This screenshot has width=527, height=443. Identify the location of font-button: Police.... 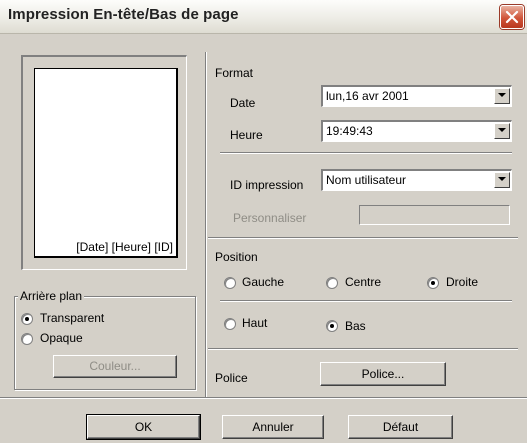
(383, 374).